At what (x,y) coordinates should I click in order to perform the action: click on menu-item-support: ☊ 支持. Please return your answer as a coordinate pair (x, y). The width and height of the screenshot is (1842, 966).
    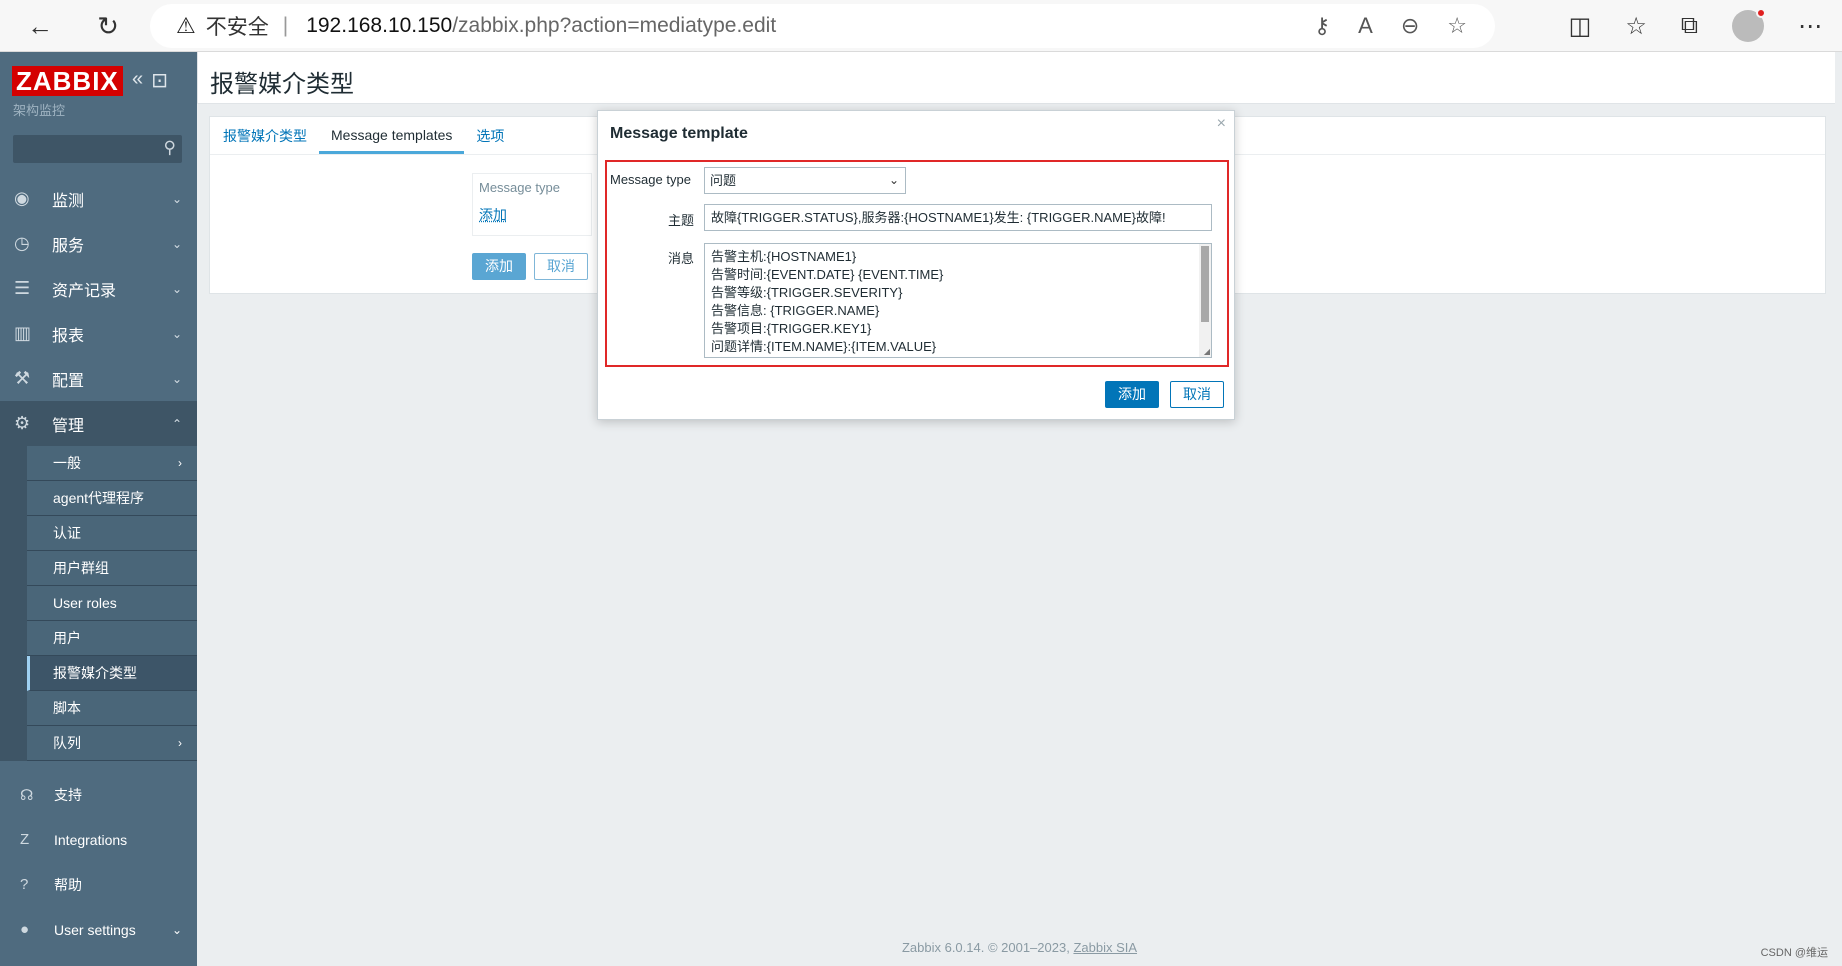
    Looking at the image, I should click on (98, 794).